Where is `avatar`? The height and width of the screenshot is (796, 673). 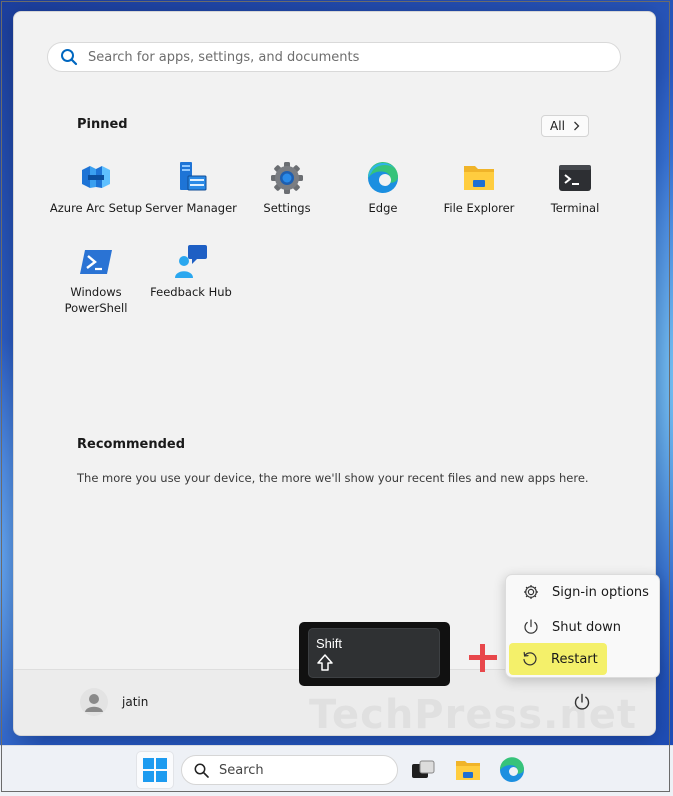
avatar is located at coordinates (94, 702).